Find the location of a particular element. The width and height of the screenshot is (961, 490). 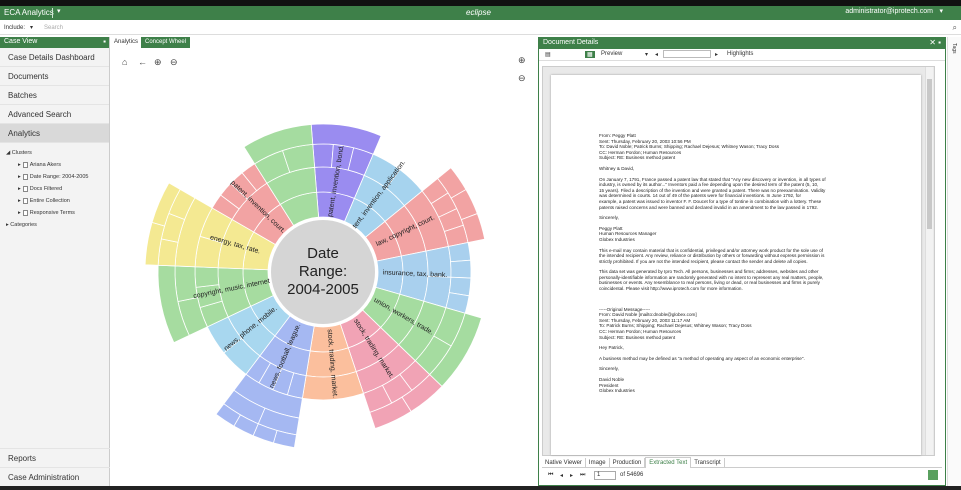

tree-node: ▸ Responsive Terms is located at coordinates (57, 213).